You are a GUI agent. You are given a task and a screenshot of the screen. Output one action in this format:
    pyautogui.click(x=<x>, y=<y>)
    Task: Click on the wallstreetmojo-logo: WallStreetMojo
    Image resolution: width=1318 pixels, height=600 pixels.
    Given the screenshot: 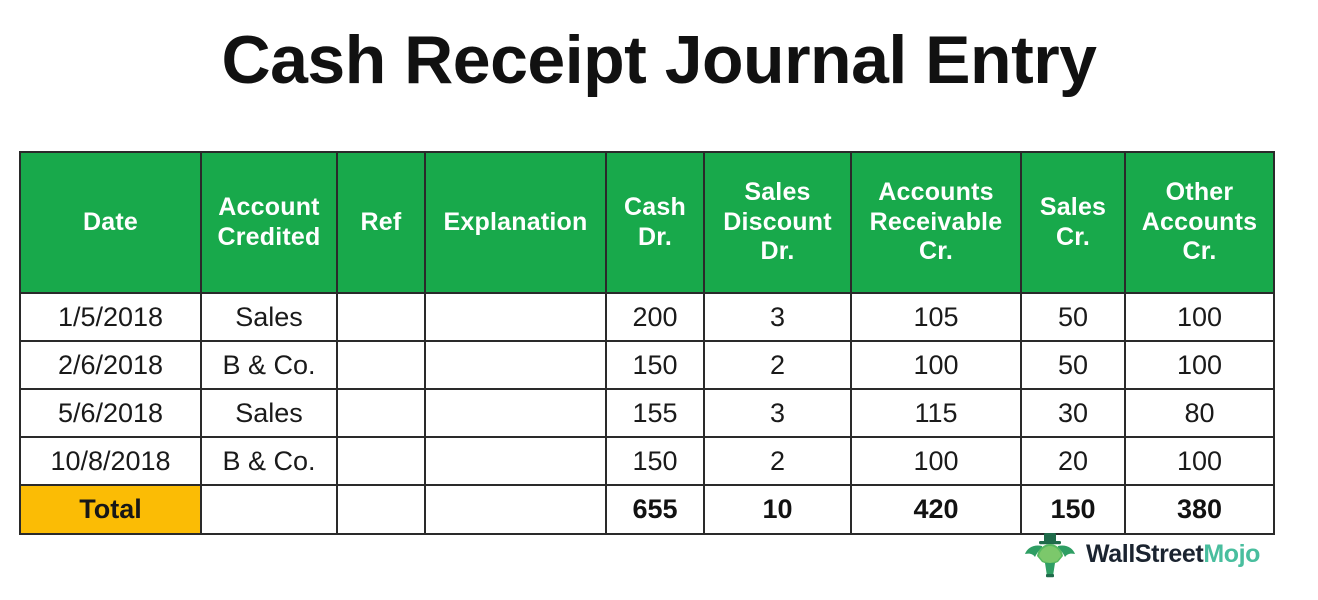 What is the action you would take?
    pyautogui.click(x=1141, y=554)
    